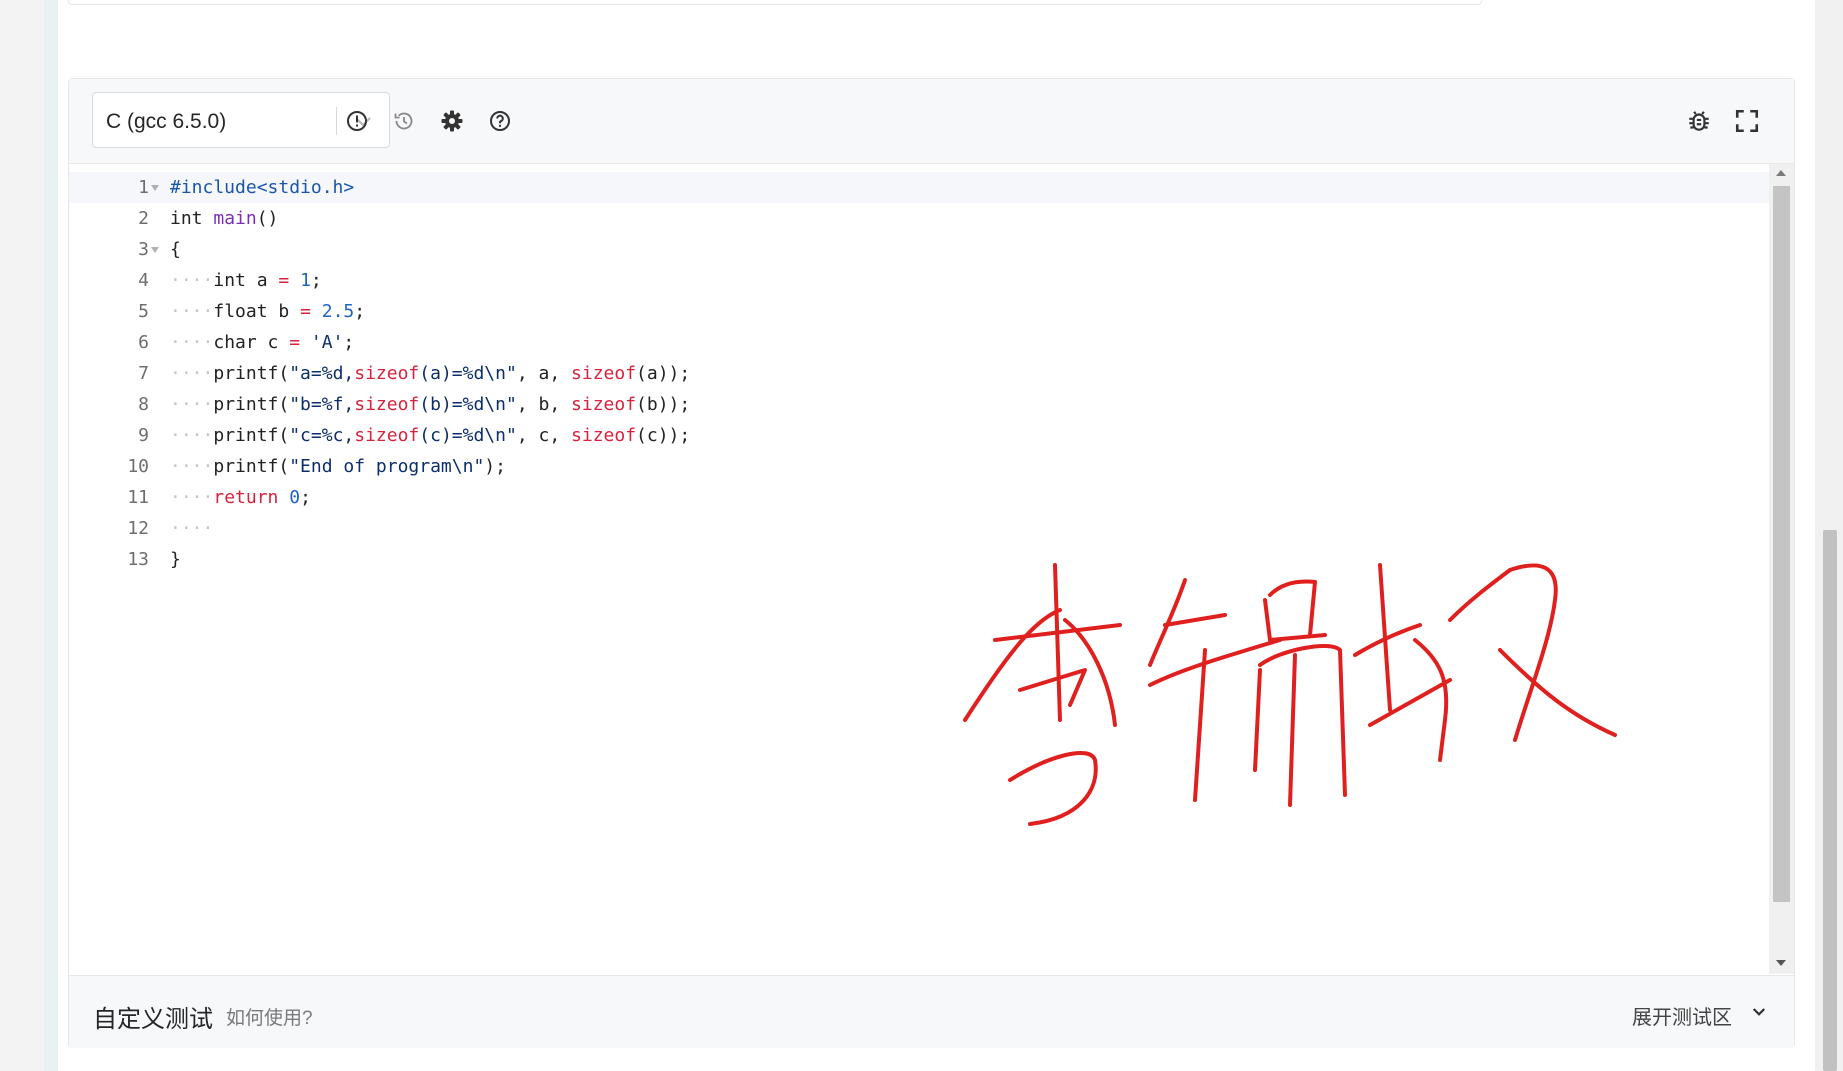  What do you see at coordinates (452, 121) in the screenshot?
I see `gear-icon` at bounding box center [452, 121].